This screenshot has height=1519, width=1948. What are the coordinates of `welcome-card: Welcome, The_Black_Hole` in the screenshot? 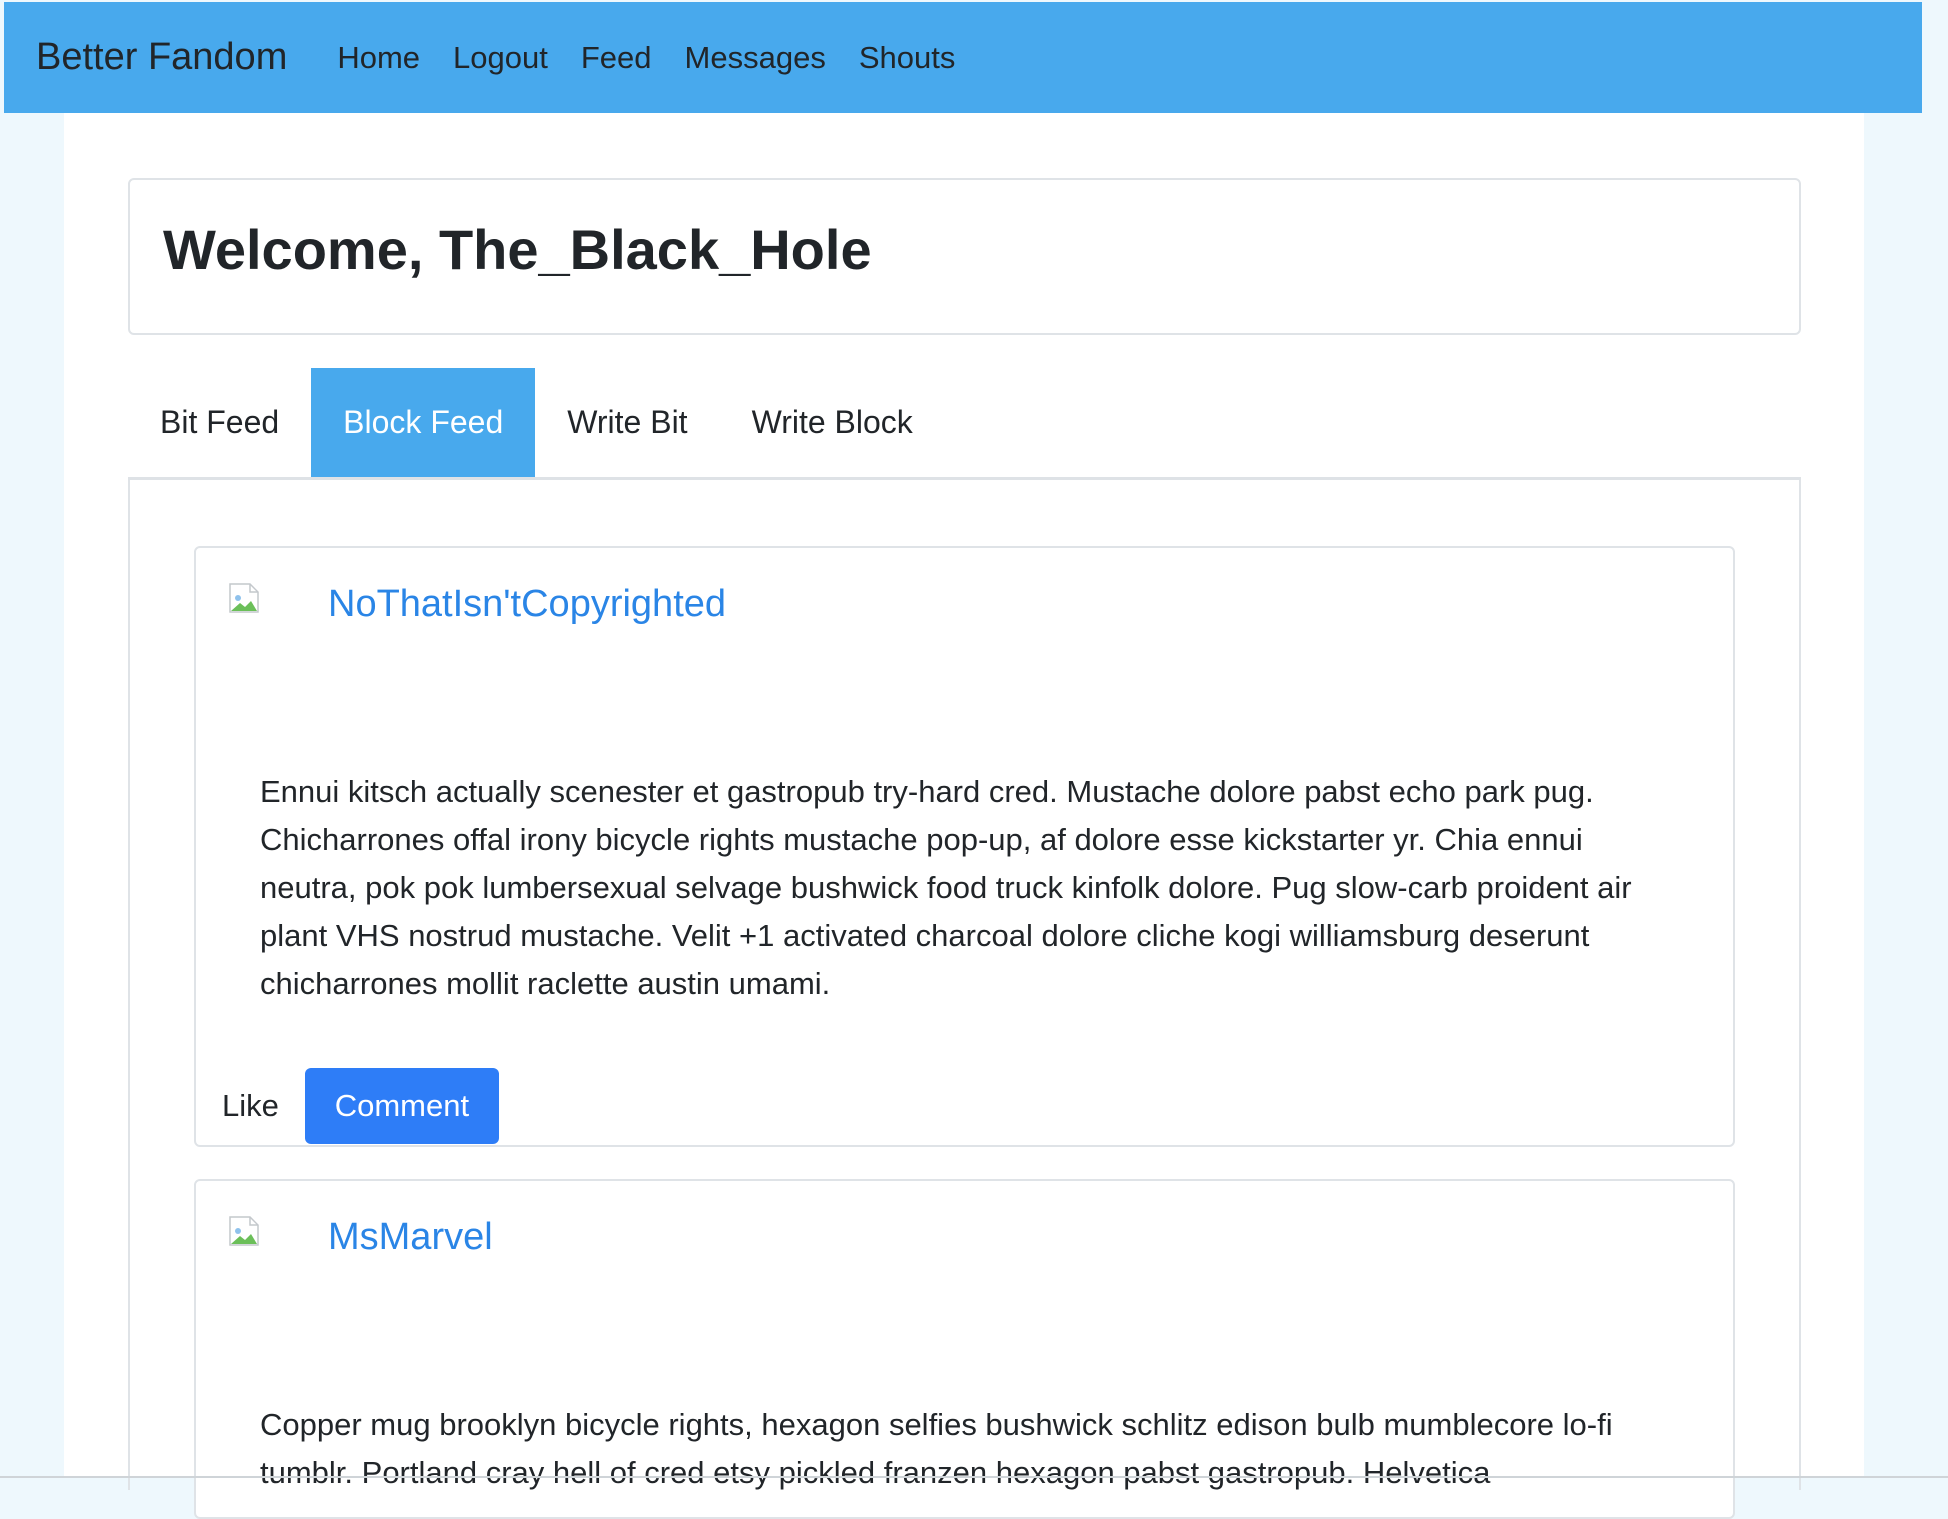 It's located at (964, 256).